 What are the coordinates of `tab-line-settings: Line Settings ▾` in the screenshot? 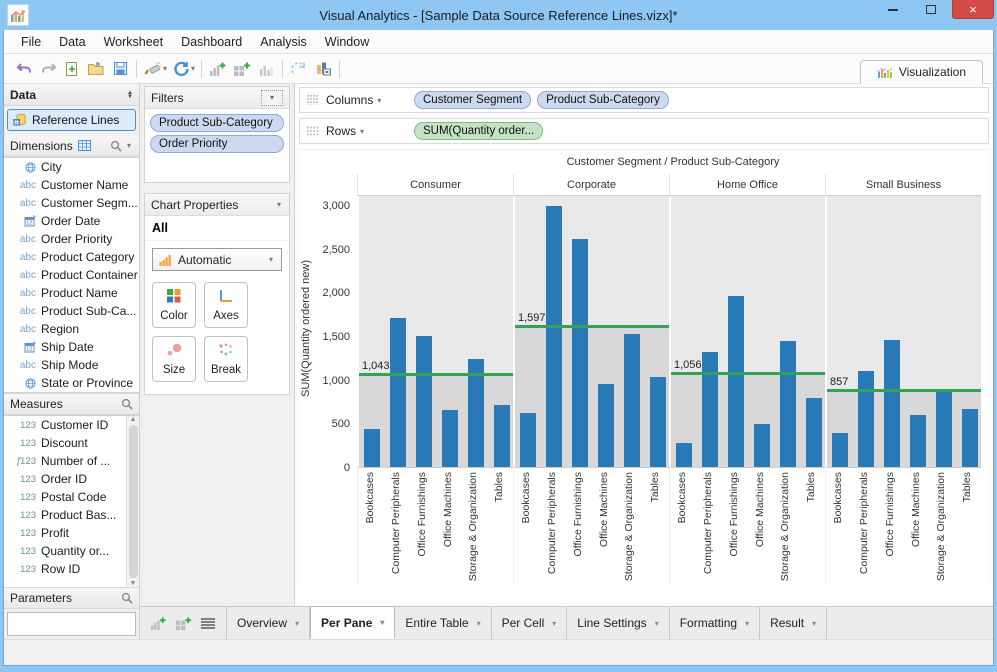 It's located at (618, 623).